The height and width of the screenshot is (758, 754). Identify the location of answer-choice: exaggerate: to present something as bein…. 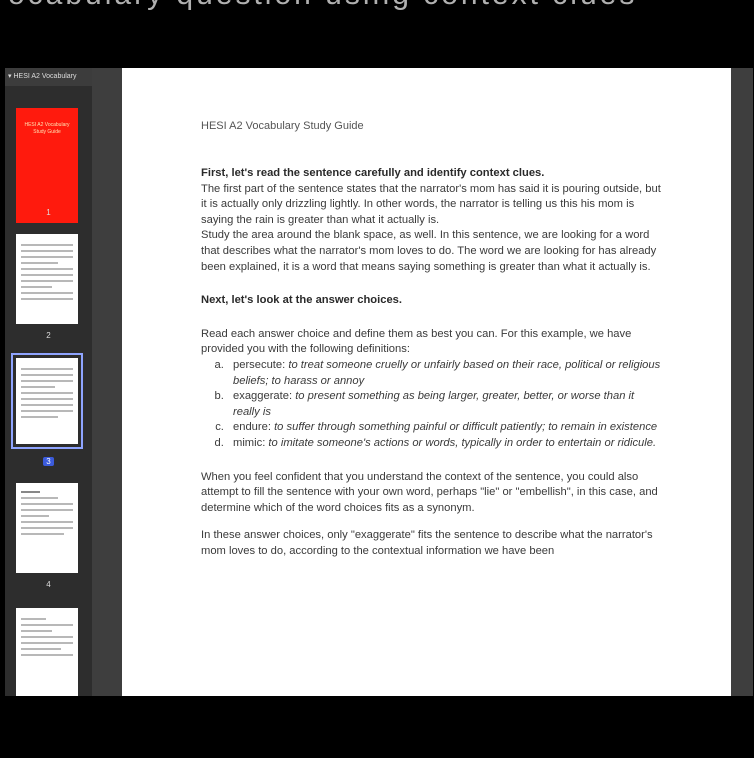
(444, 404).